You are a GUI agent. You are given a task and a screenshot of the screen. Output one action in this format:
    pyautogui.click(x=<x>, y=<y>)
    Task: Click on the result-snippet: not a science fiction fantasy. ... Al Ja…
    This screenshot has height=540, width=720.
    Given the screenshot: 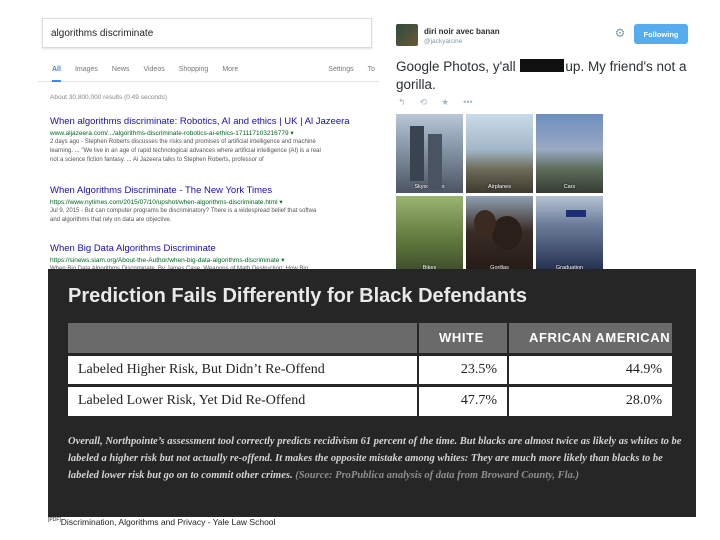 What is the action you would take?
    pyautogui.click(x=157, y=160)
    